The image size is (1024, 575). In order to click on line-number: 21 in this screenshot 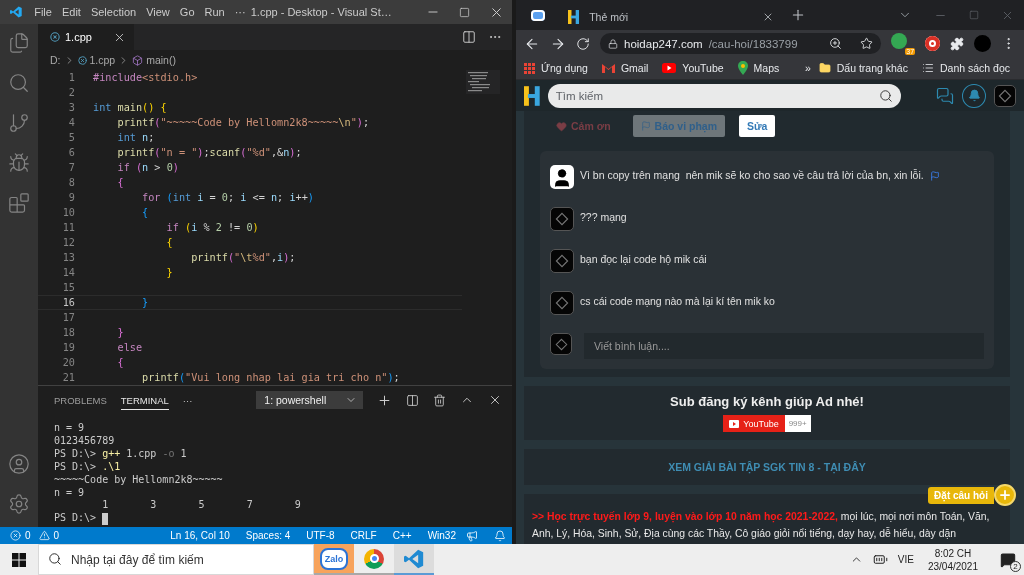, I will do `click(68, 378)`.